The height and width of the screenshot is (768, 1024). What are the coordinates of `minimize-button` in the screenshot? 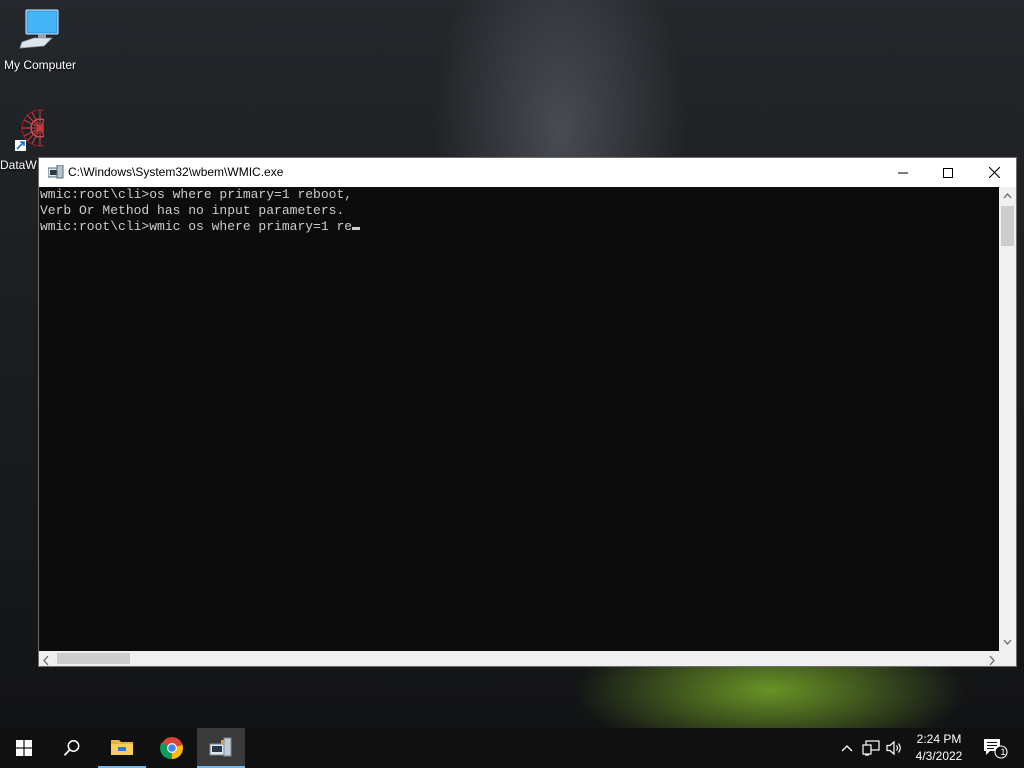 It's located at (903, 172).